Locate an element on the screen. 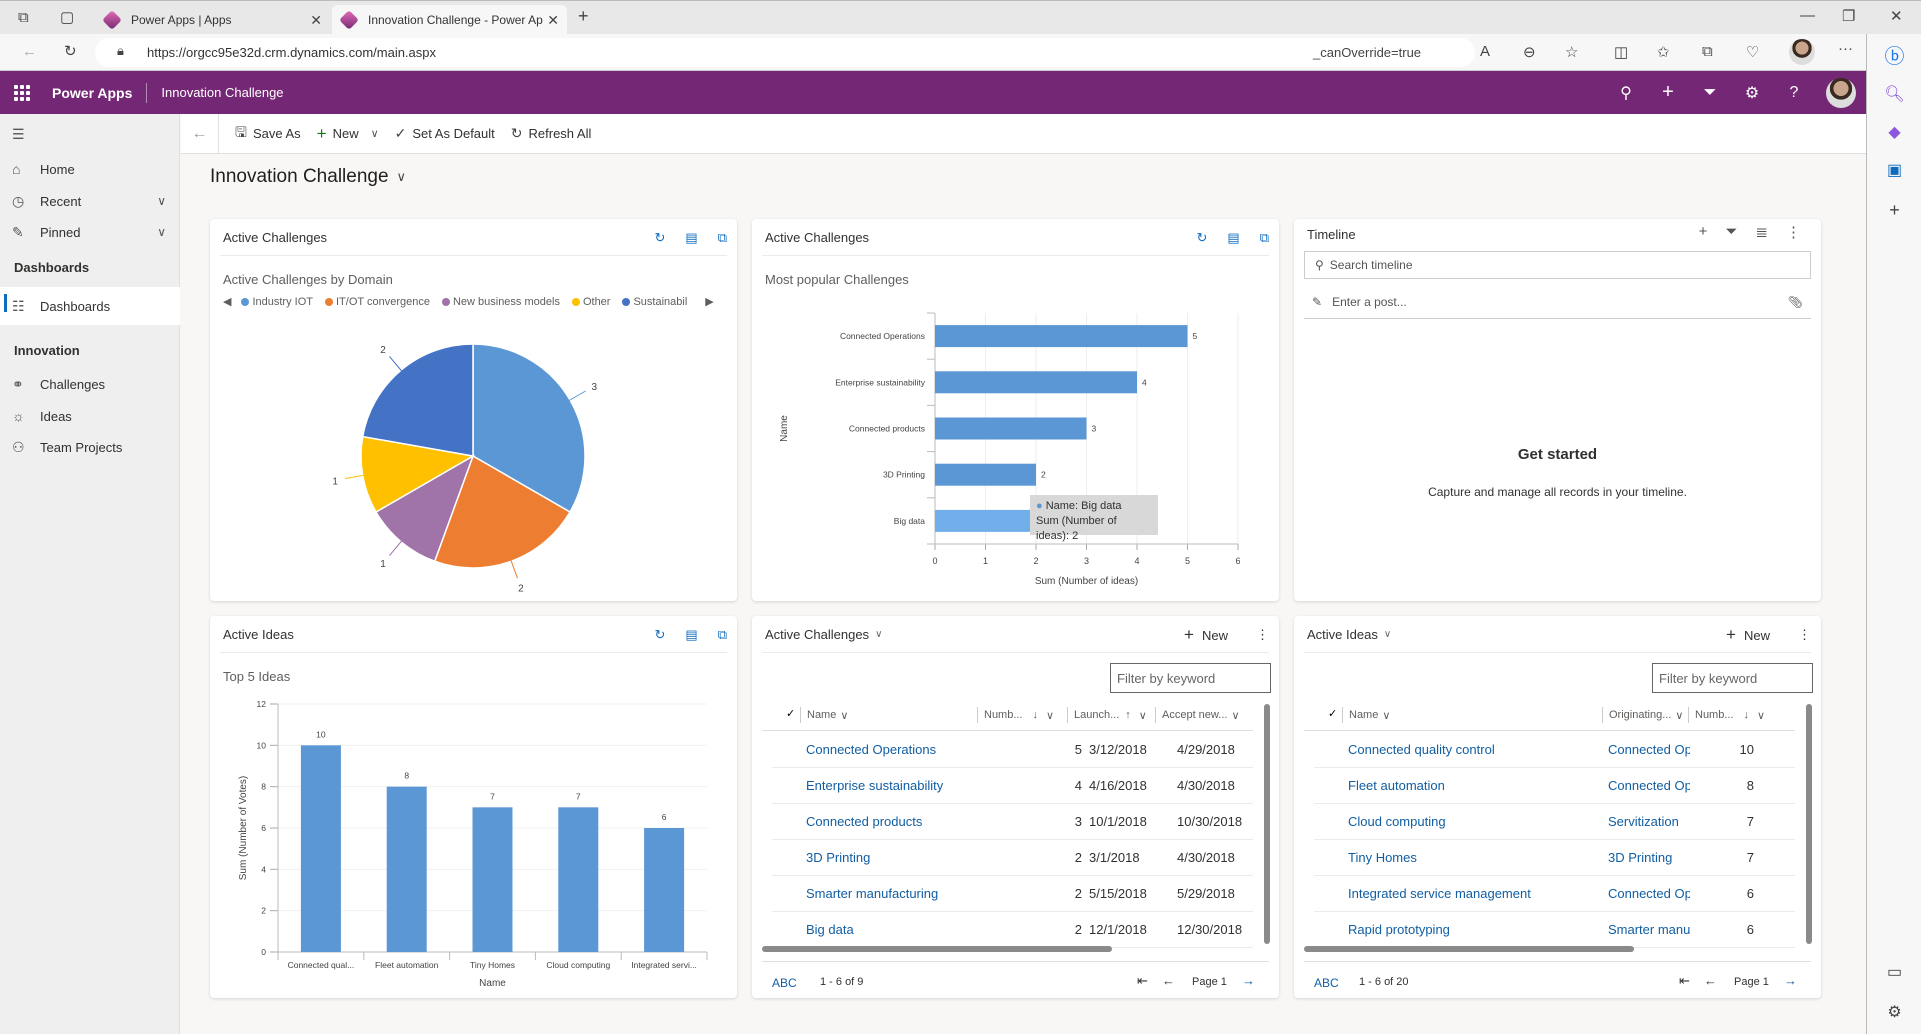 The height and width of the screenshot is (1034, 1921). reload-icon: ↻ is located at coordinates (70, 51).